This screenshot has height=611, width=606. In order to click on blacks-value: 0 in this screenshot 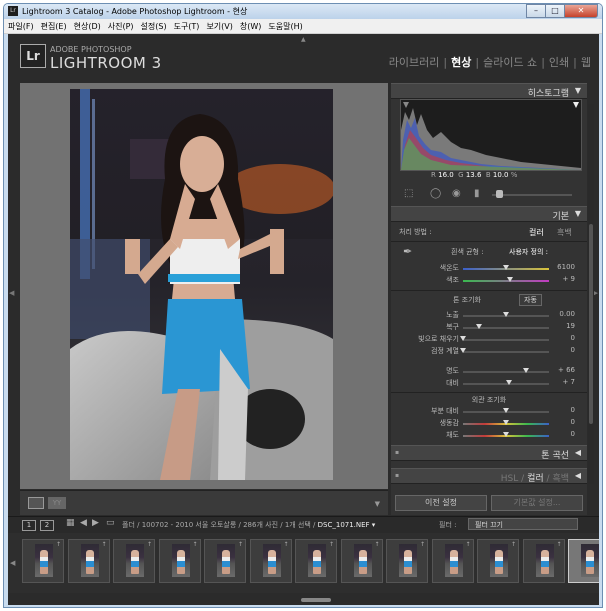, I will do `click(564, 350)`.